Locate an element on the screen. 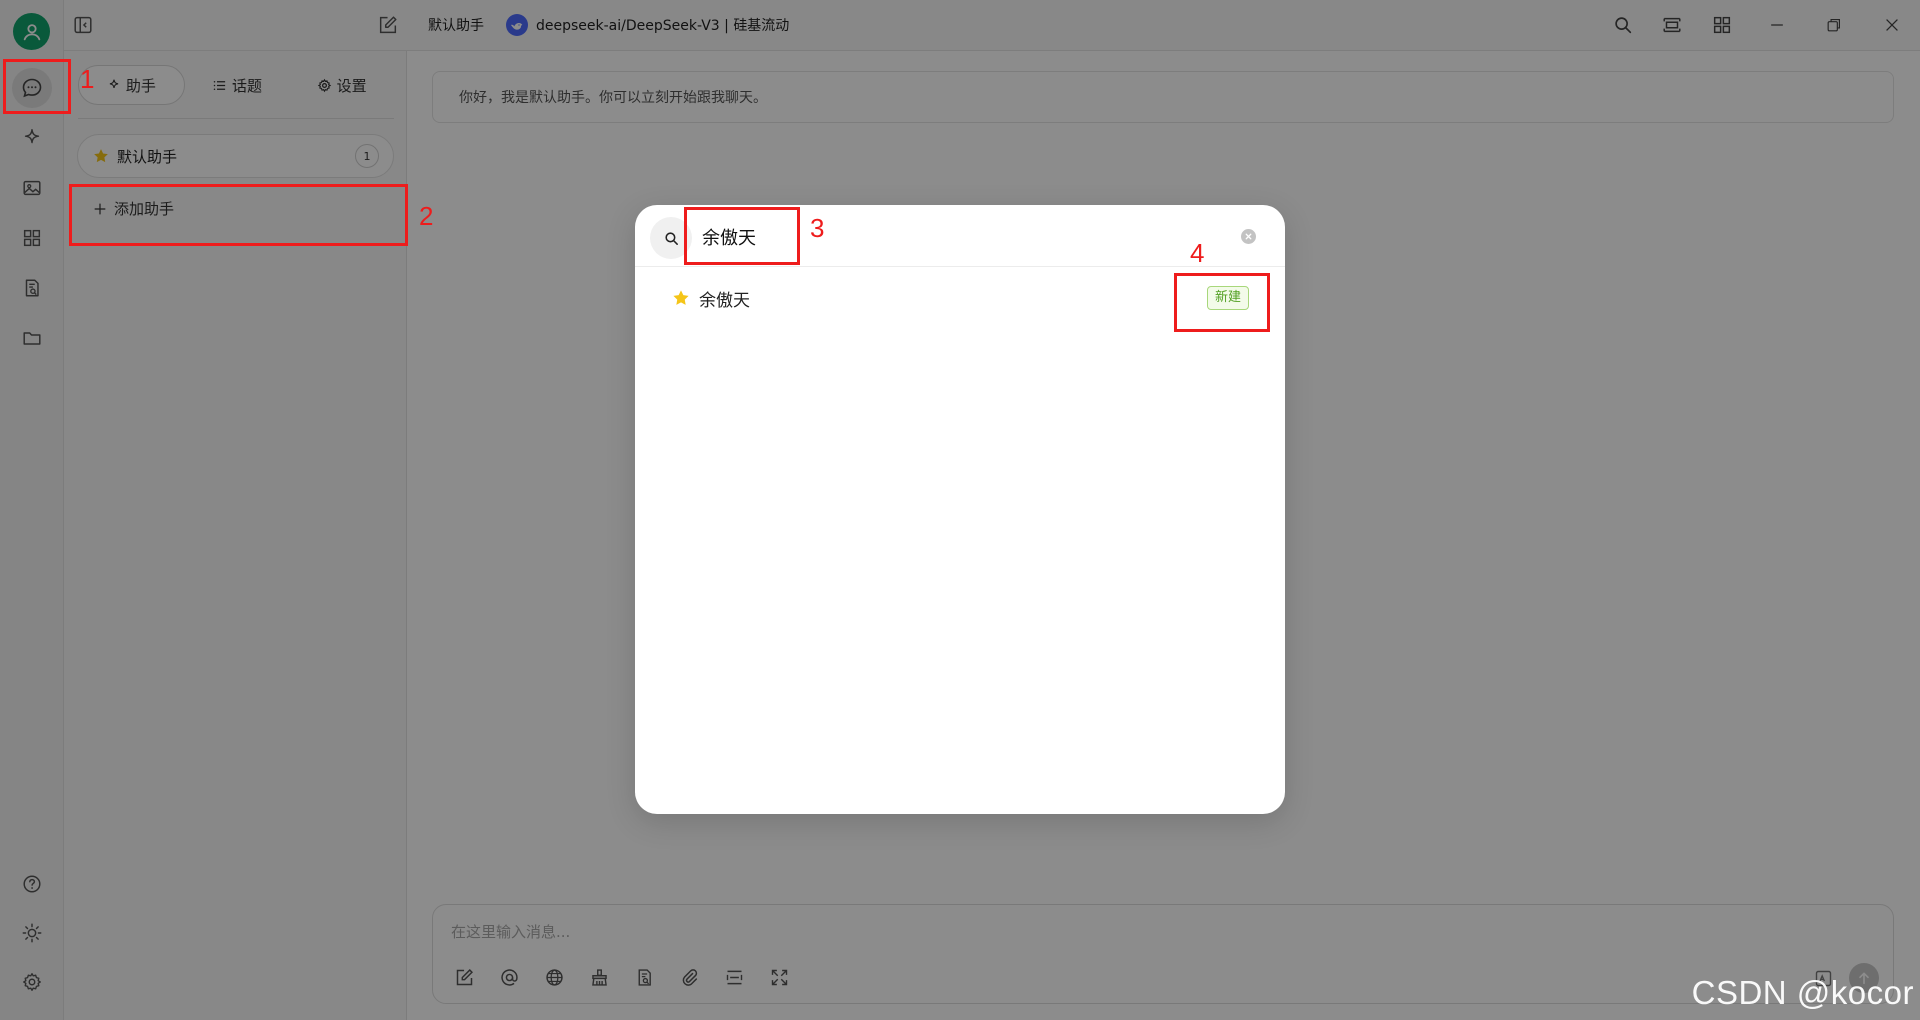  search-result-item: 余傲天 新建 is located at coordinates (960, 298).